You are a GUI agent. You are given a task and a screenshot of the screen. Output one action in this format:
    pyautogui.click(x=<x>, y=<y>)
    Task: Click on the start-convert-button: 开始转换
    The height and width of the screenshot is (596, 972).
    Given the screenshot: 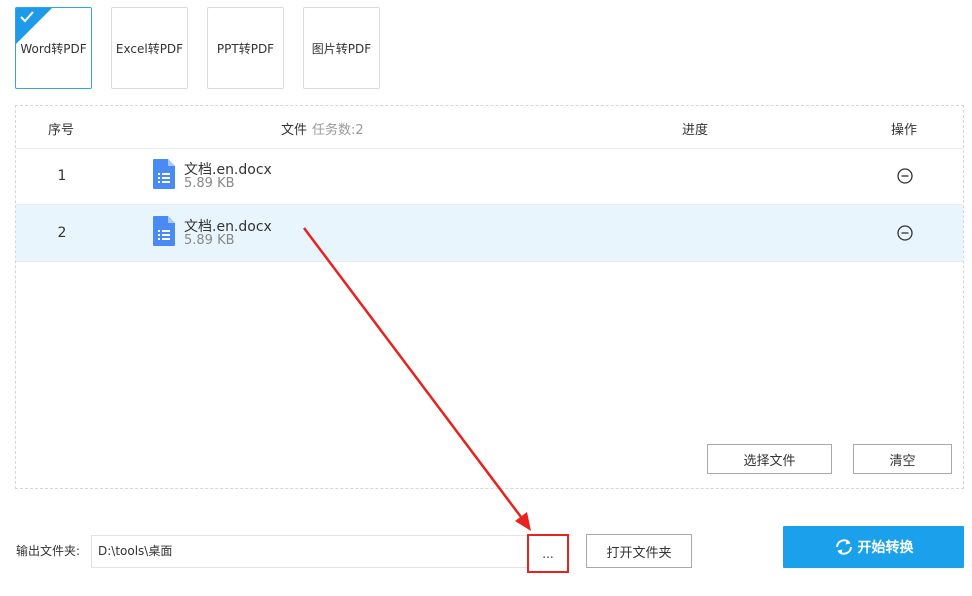 What is the action you would take?
    pyautogui.click(x=873, y=547)
    